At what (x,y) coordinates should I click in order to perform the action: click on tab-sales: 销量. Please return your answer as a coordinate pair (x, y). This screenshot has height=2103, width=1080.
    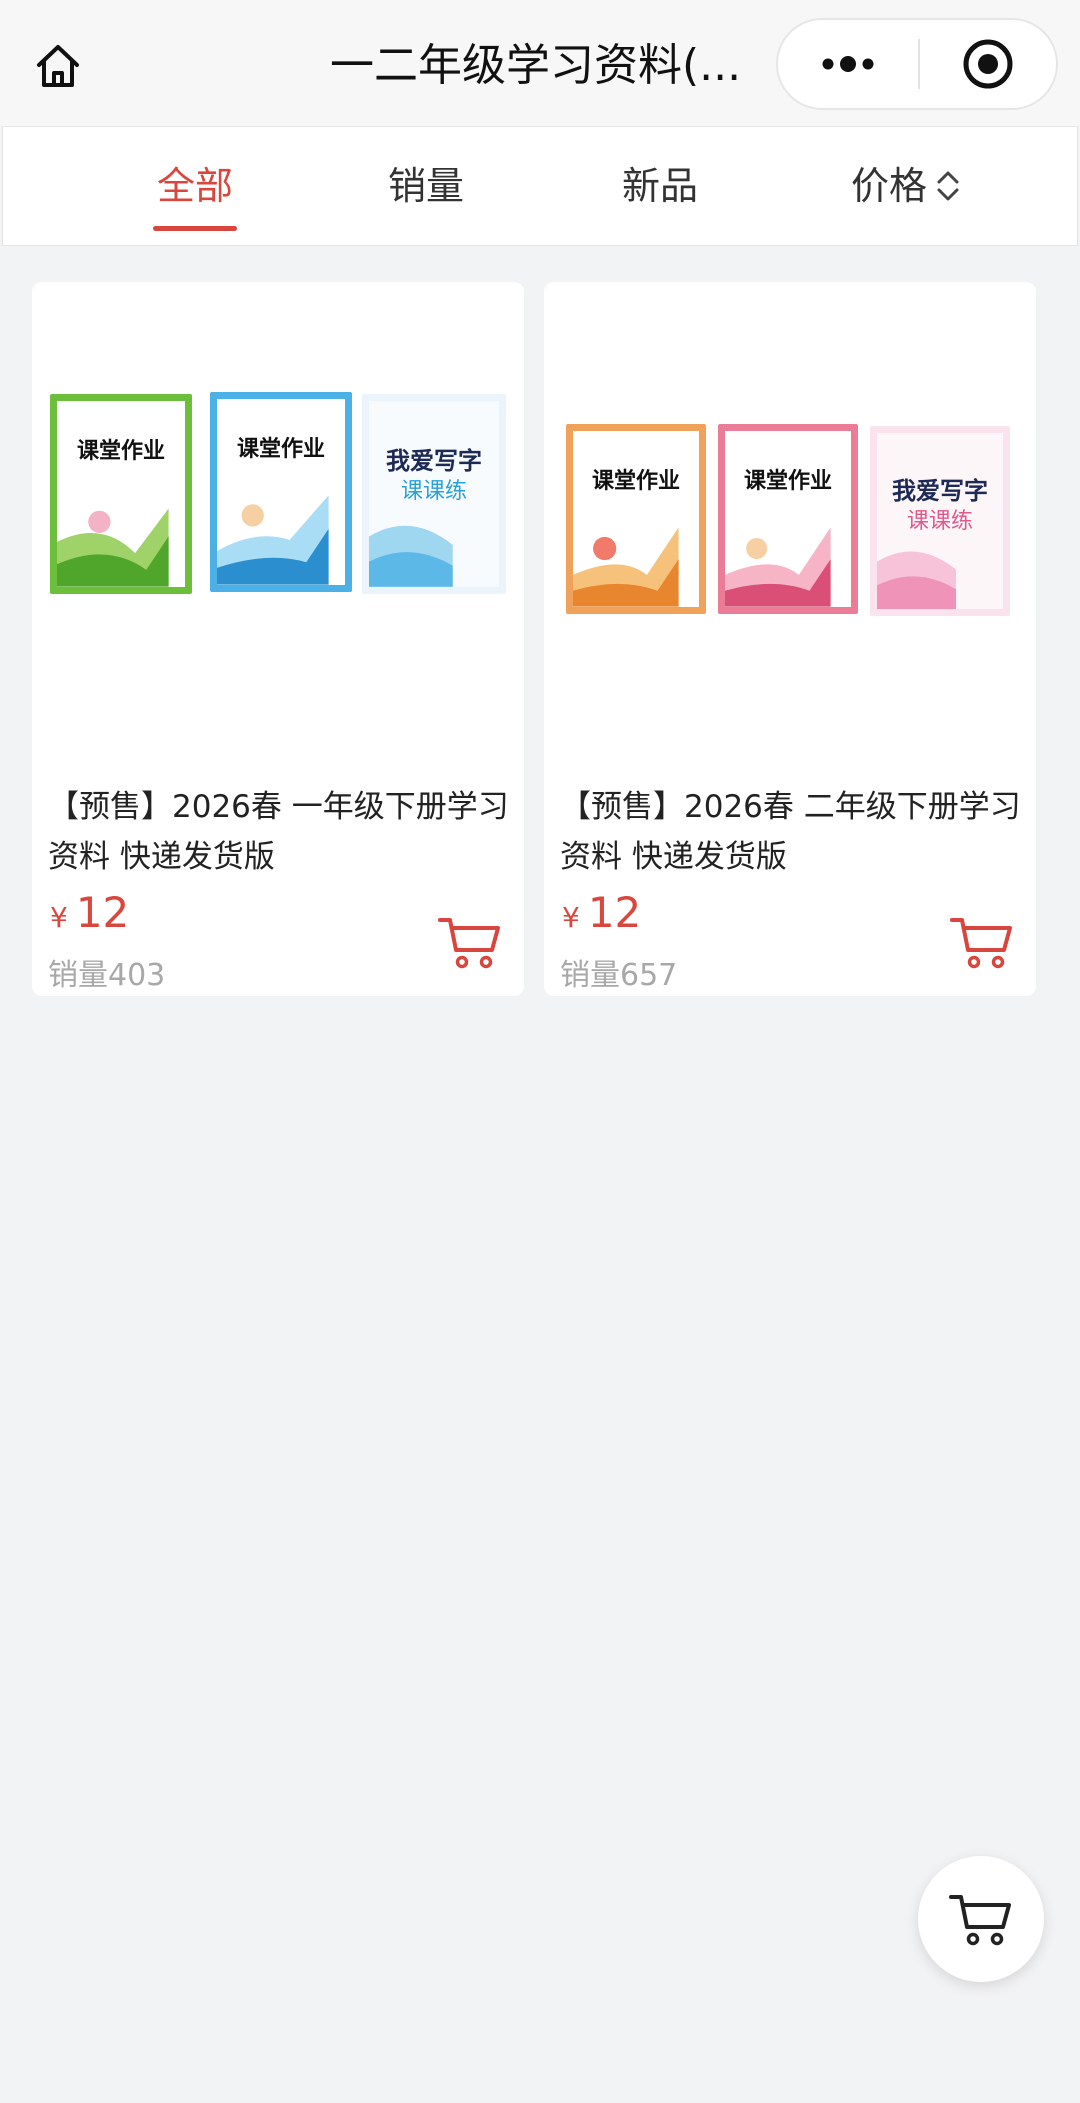
    Looking at the image, I should click on (426, 186).